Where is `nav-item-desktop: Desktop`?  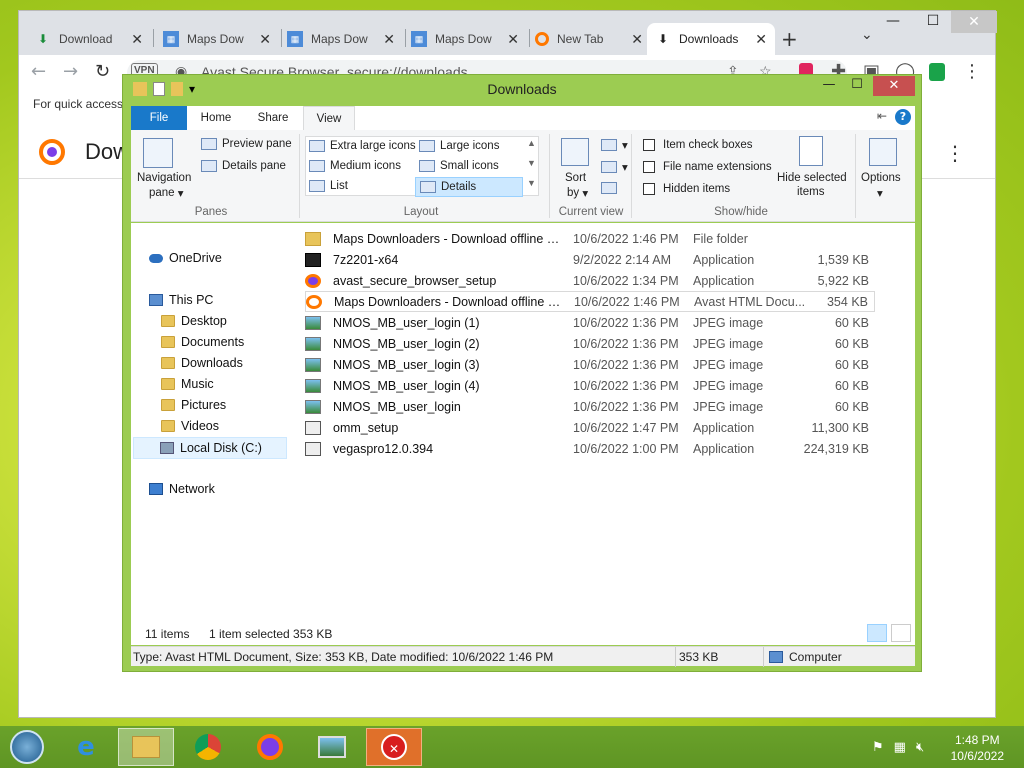
nav-item-desktop: Desktop is located at coordinates (194, 321).